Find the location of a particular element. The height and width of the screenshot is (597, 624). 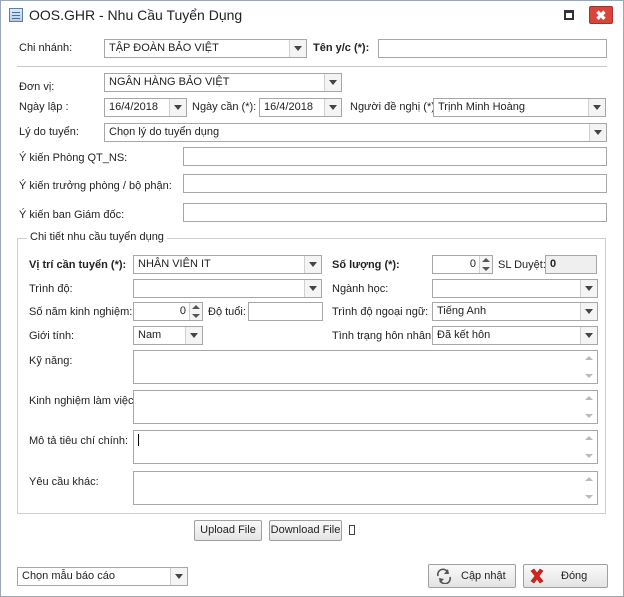

don-vi-select: NGÂN HÀNG BẢO VIỆT is located at coordinates (223, 82).